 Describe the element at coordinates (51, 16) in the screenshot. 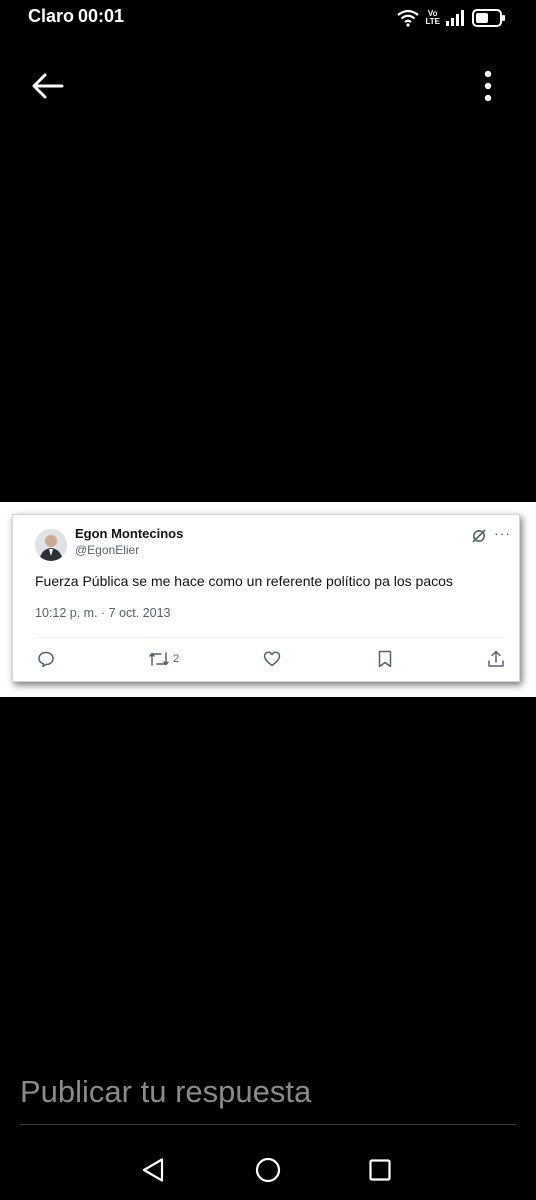

I see `carrier-name: Claro` at that location.